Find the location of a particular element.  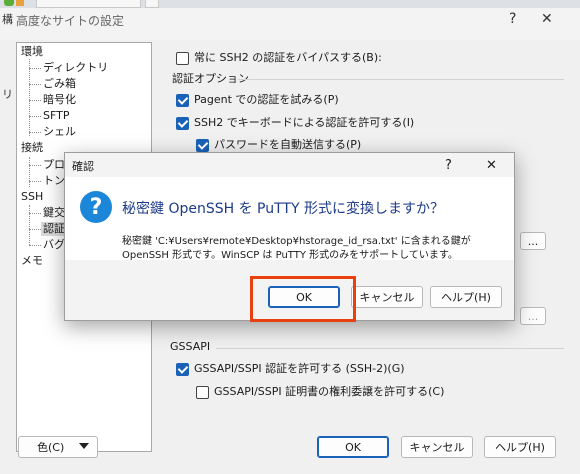

help-button: ヘルプ(H) is located at coordinates (520, 447).